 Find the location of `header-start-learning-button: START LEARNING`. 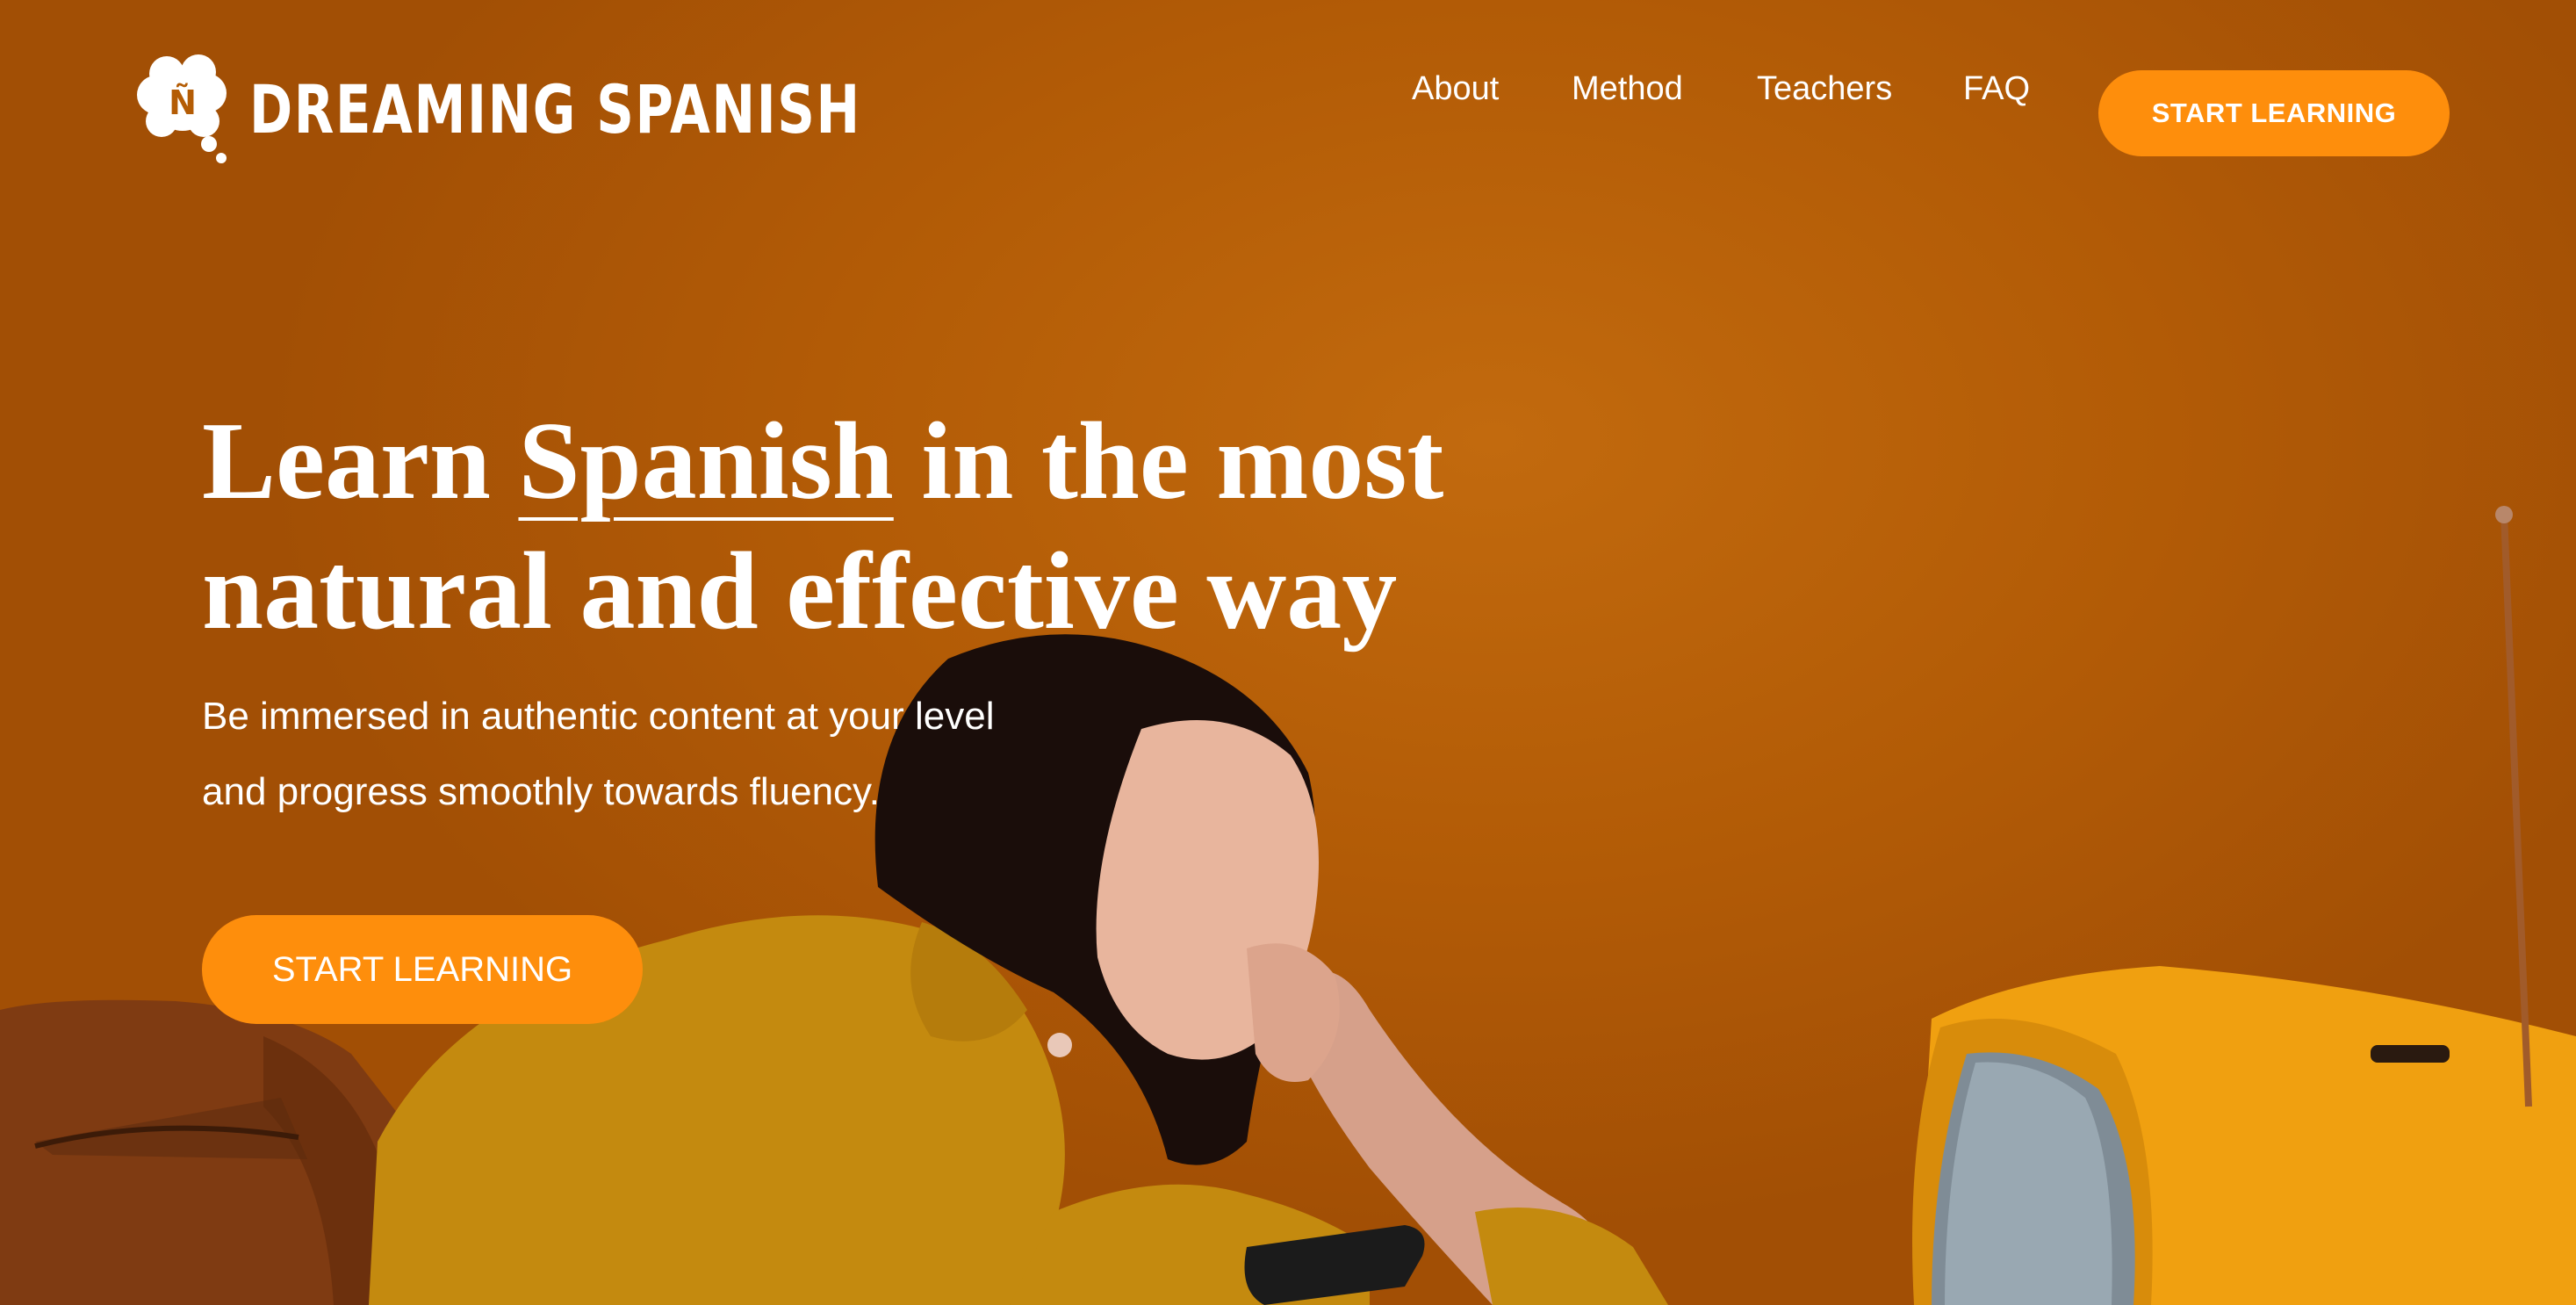

header-start-learning-button: START LEARNING is located at coordinates (2274, 113).